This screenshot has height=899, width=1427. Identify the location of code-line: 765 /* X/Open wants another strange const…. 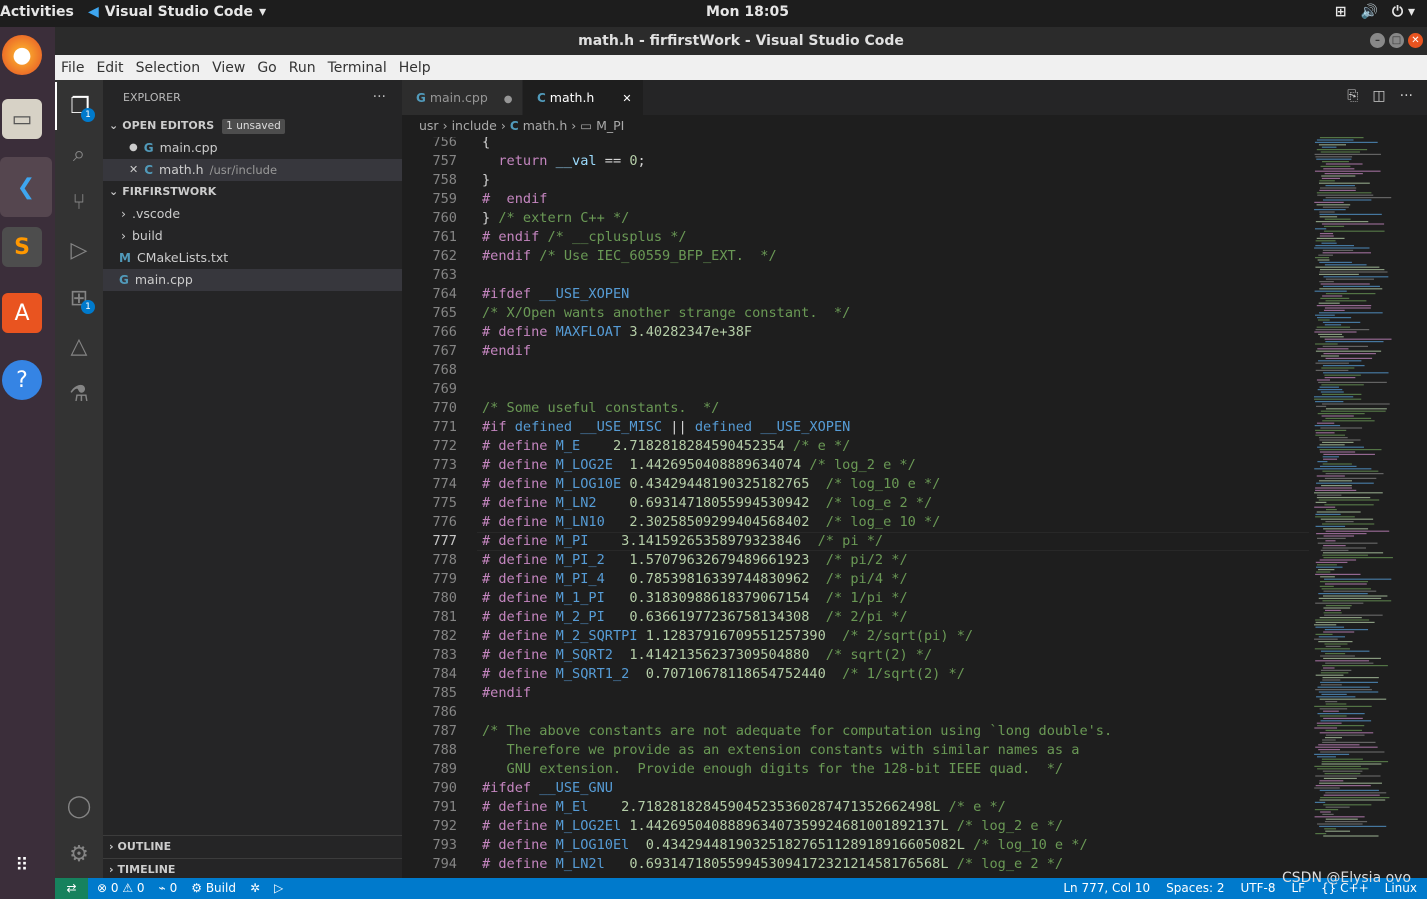
(902, 313).